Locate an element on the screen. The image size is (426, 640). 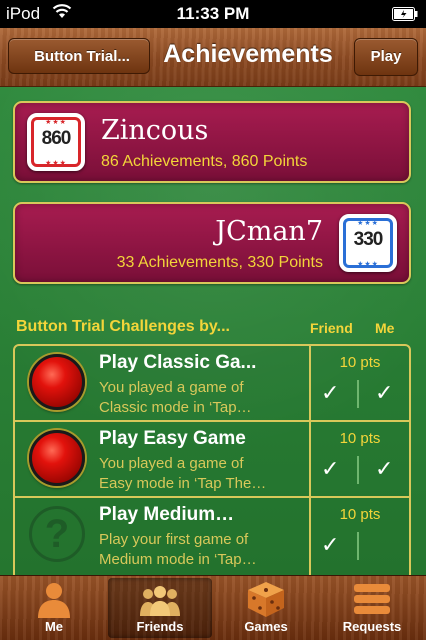
friend-player-stats: 33 Achievements, 330 Points is located at coordinates (219, 262).